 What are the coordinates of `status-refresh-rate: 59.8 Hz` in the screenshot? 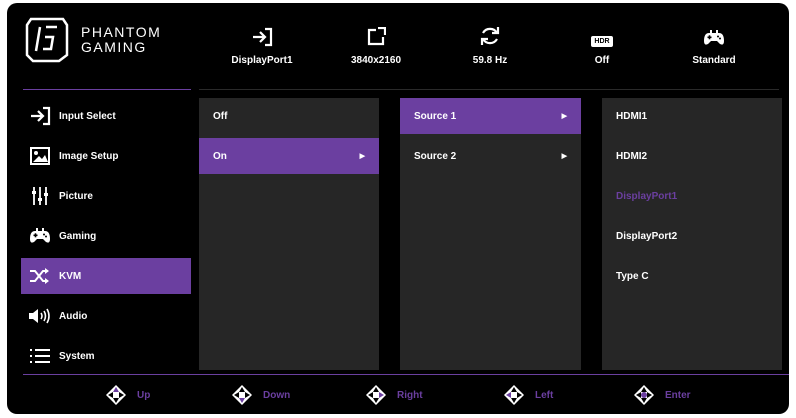 It's located at (490, 43).